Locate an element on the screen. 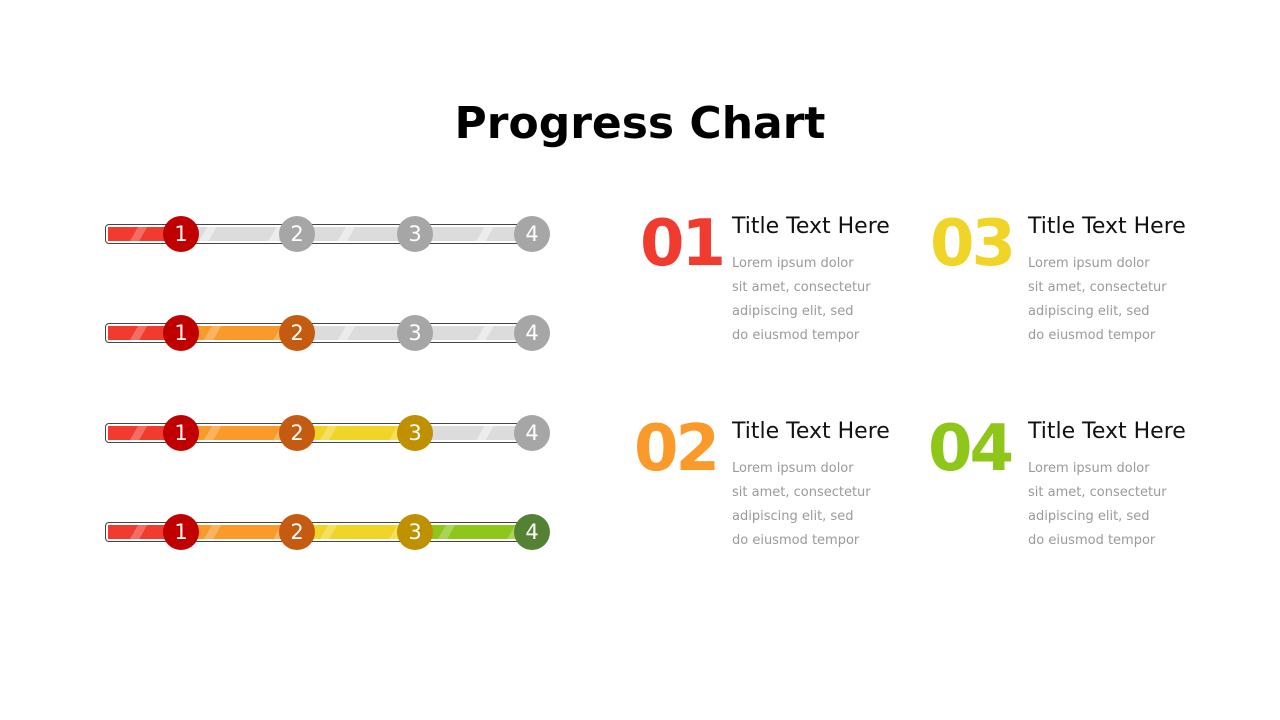 Image resolution: width=1280 pixels, height=720 pixels. progress-bar-1: 1 2 3 4 is located at coordinates (327, 234).